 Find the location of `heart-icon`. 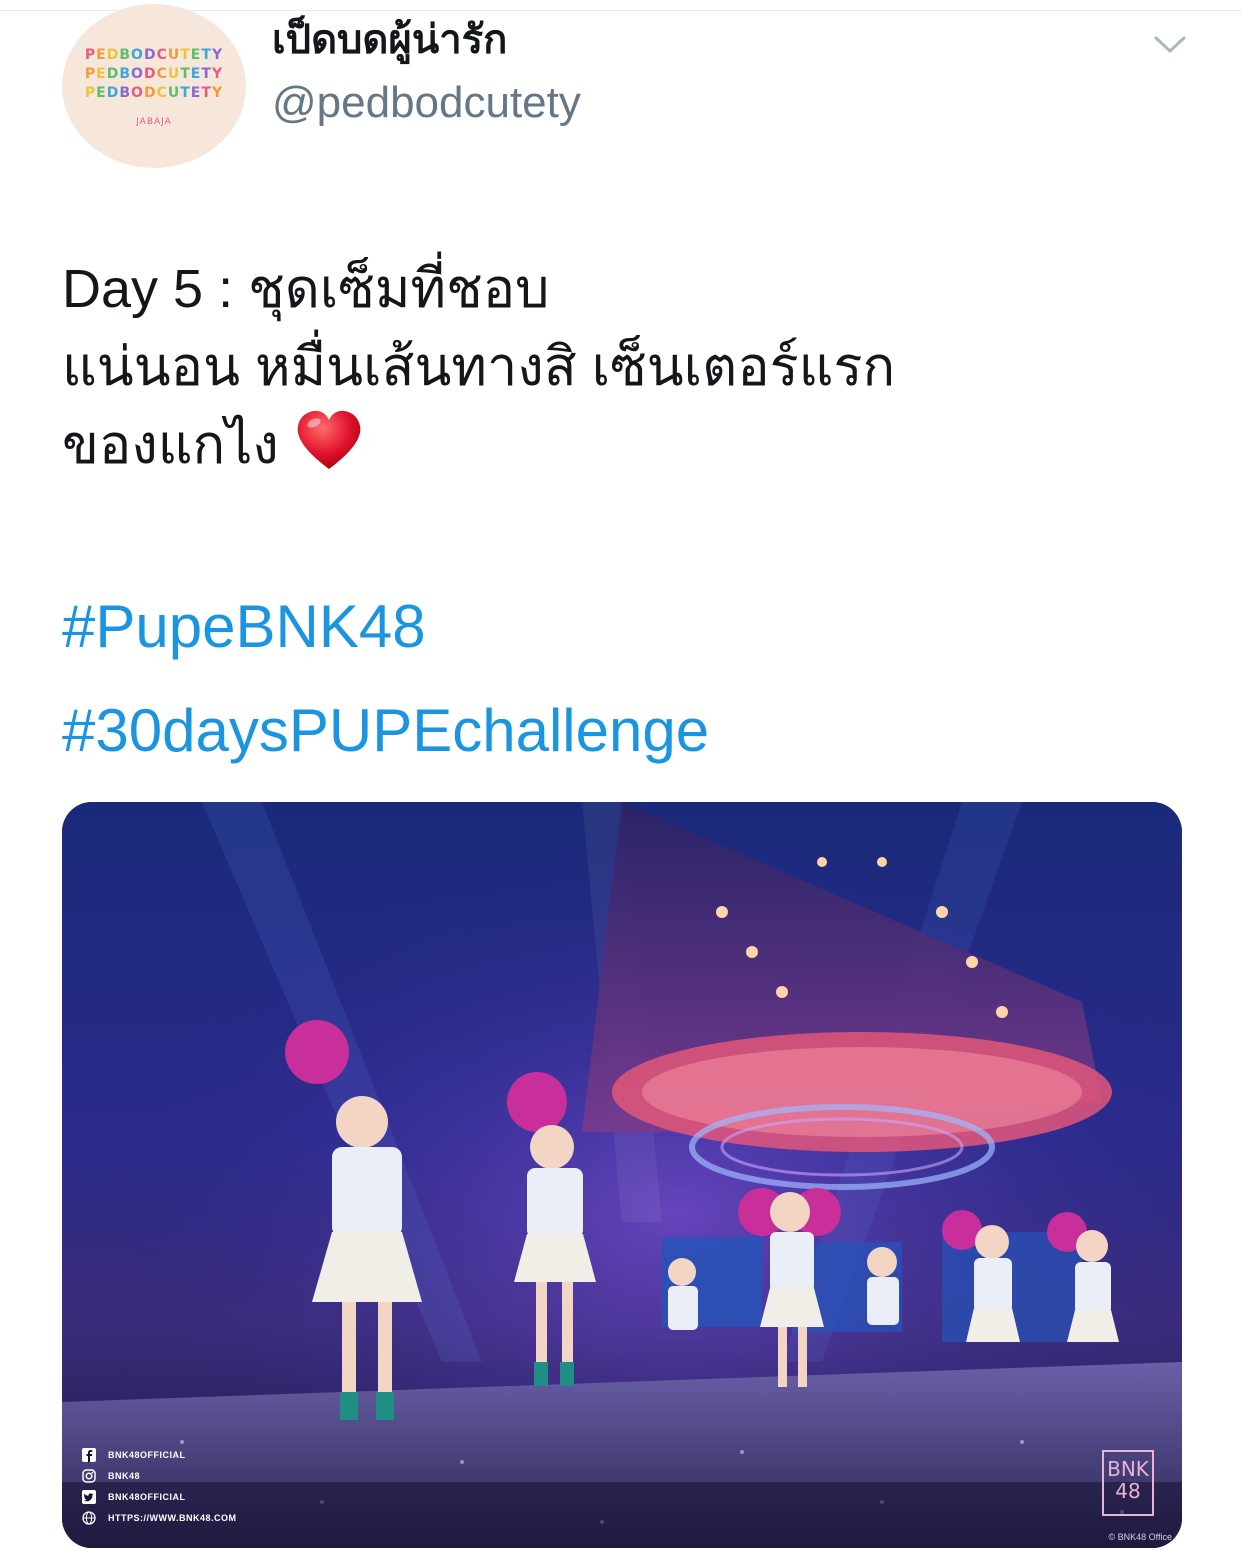

heart-icon is located at coordinates (329, 439).